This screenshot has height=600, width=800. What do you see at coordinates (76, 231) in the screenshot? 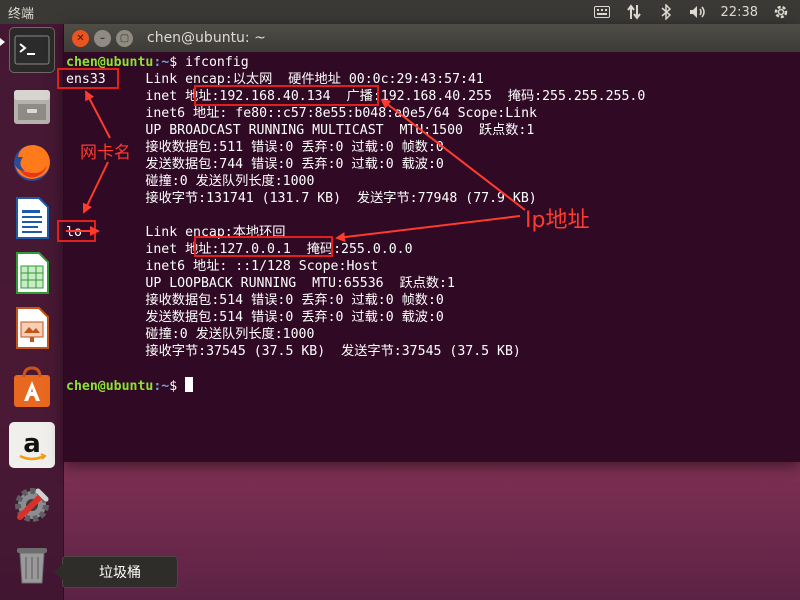
I see `nic-name-box-lo` at bounding box center [76, 231].